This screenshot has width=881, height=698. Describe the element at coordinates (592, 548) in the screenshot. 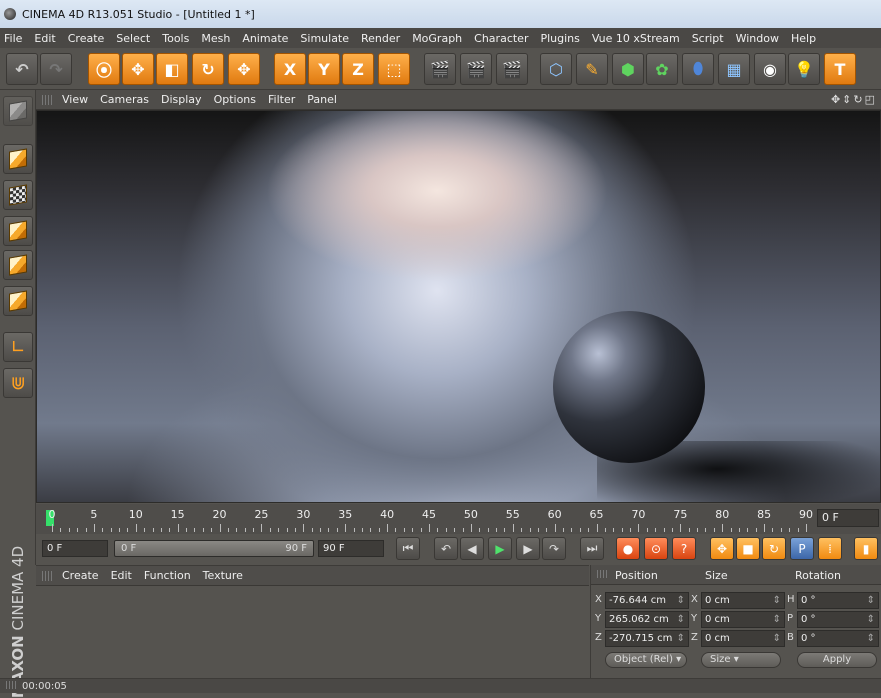

I see `go-to-end-icon: ⏭` at that location.